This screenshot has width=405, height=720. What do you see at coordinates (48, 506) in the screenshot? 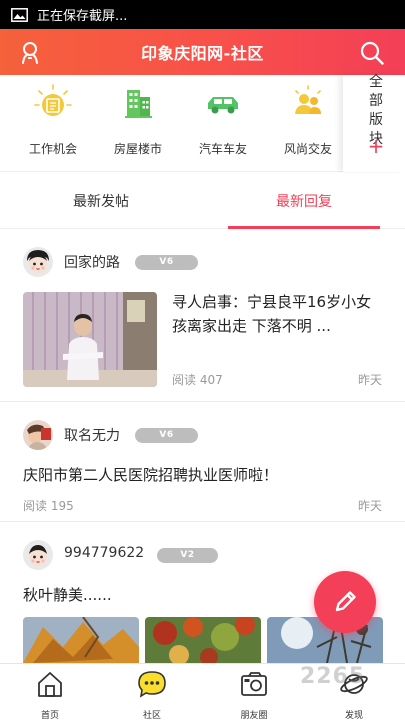
I see `read-count: 阅读 195` at bounding box center [48, 506].